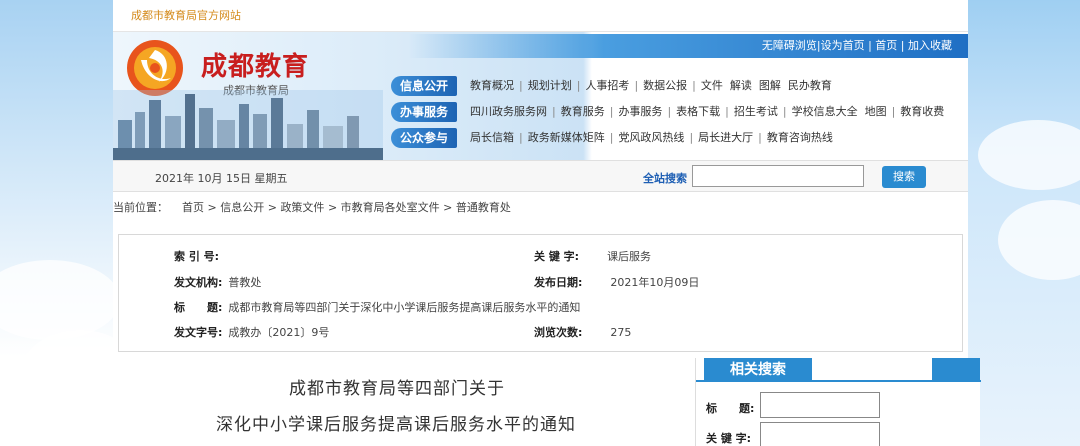 The height and width of the screenshot is (446, 1080). Describe the element at coordinates (155, 68) in the screenshot. I see `logo-icon` at that location.